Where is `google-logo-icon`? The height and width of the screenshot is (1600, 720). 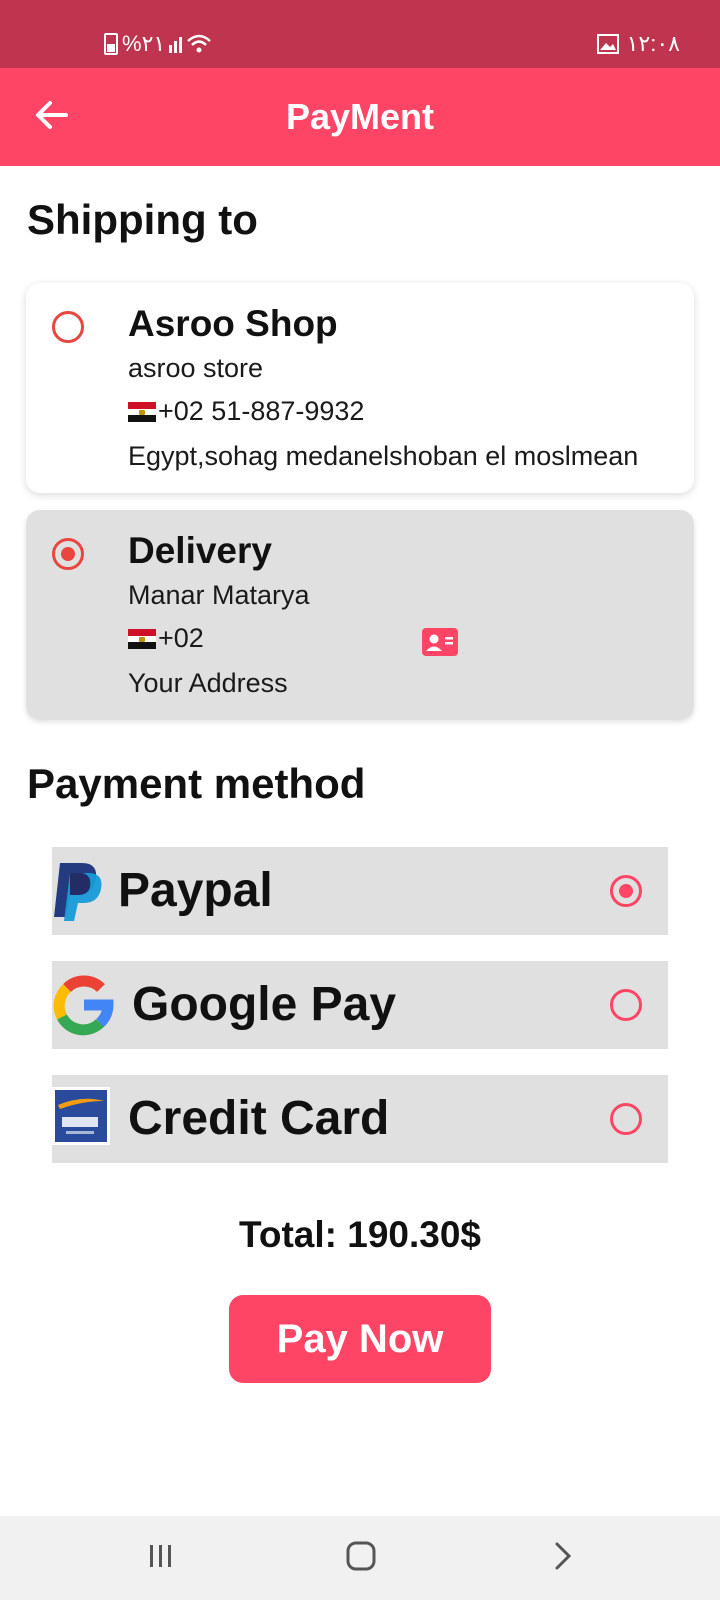 google-logo-icon is located at coordinates (84, 1005).